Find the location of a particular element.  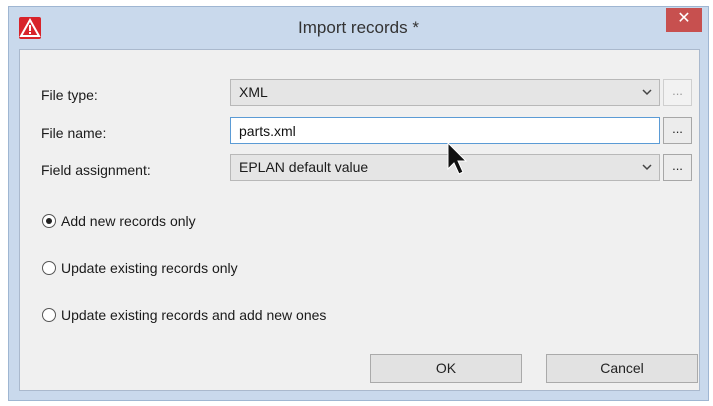

file-type-select: XML is located at coordinates (445, 92).